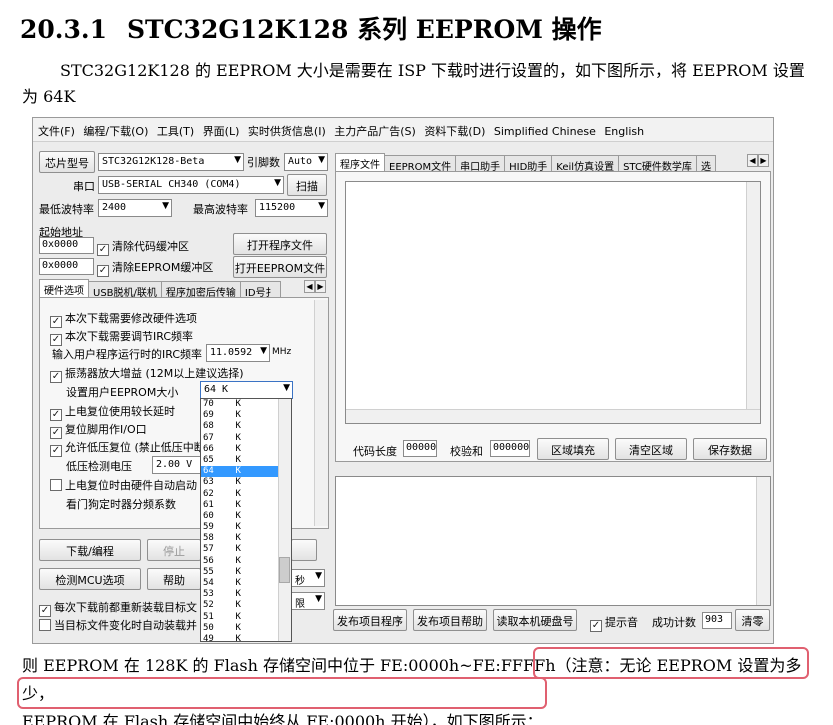 The height and width of the screenshot is (725, 833). I want to click on clear-eeprom-buffer-checkbox: ✓ 清除EEPROM缓冲区, so click(155, 268).